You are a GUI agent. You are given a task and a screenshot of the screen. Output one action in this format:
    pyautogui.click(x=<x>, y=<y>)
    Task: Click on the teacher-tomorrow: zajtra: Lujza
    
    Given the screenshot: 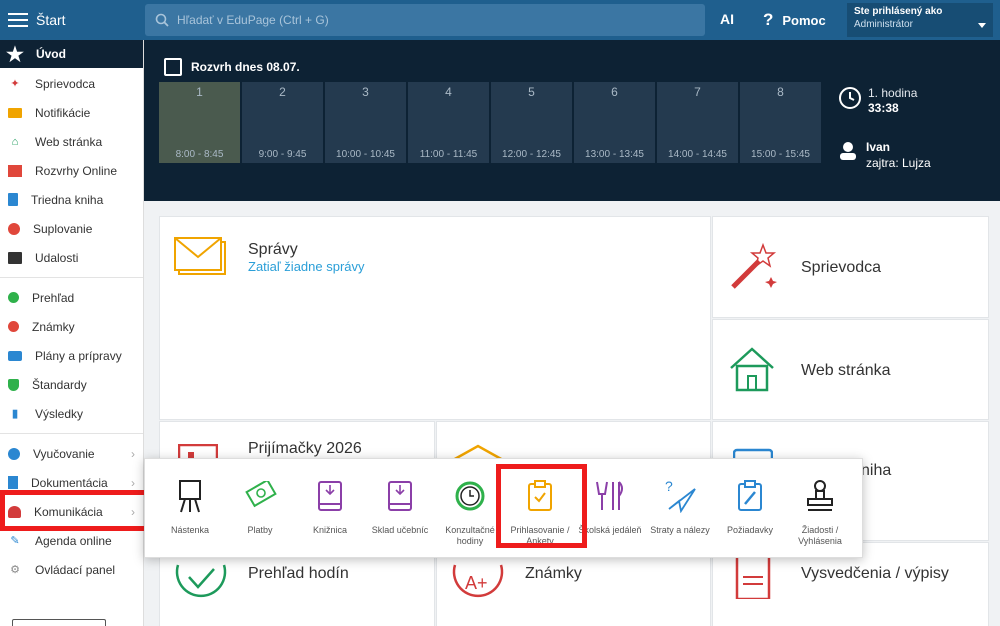 What is the action you would take?
    pyautogui.click(x=898, y=163)
    